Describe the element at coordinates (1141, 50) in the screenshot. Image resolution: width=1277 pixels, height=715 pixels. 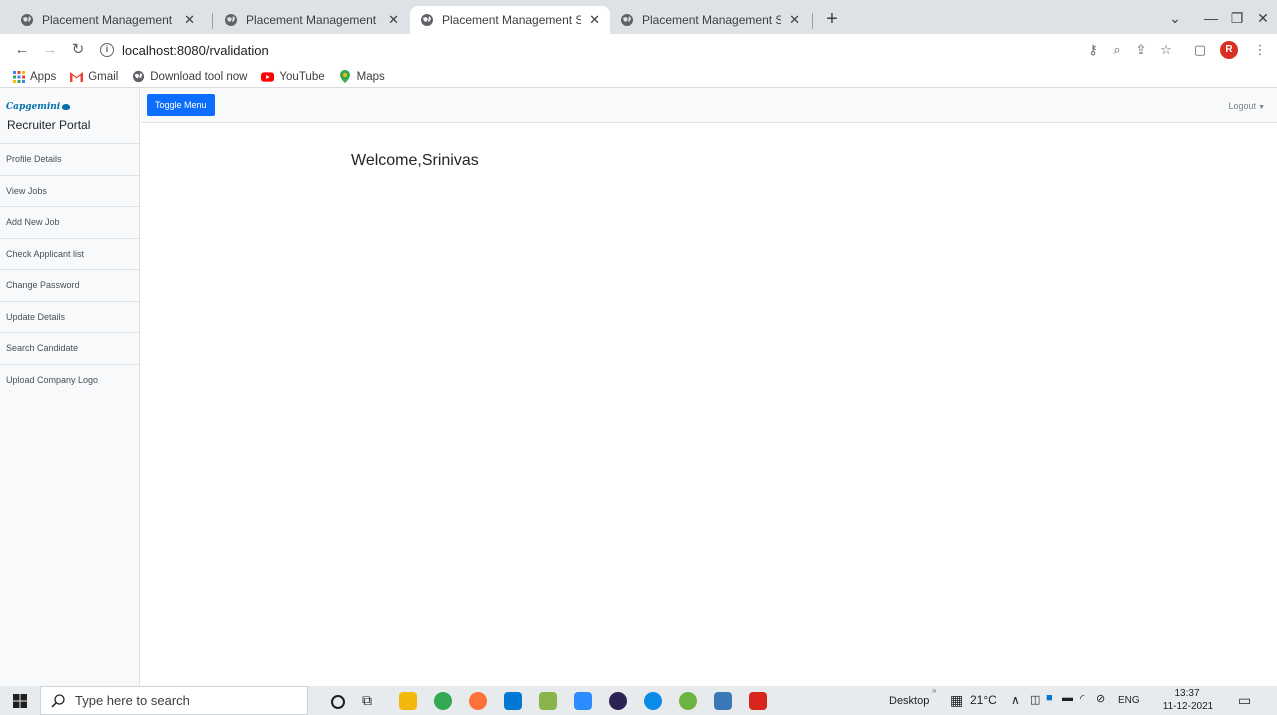
I see `share-icon: ⇪` at that location.